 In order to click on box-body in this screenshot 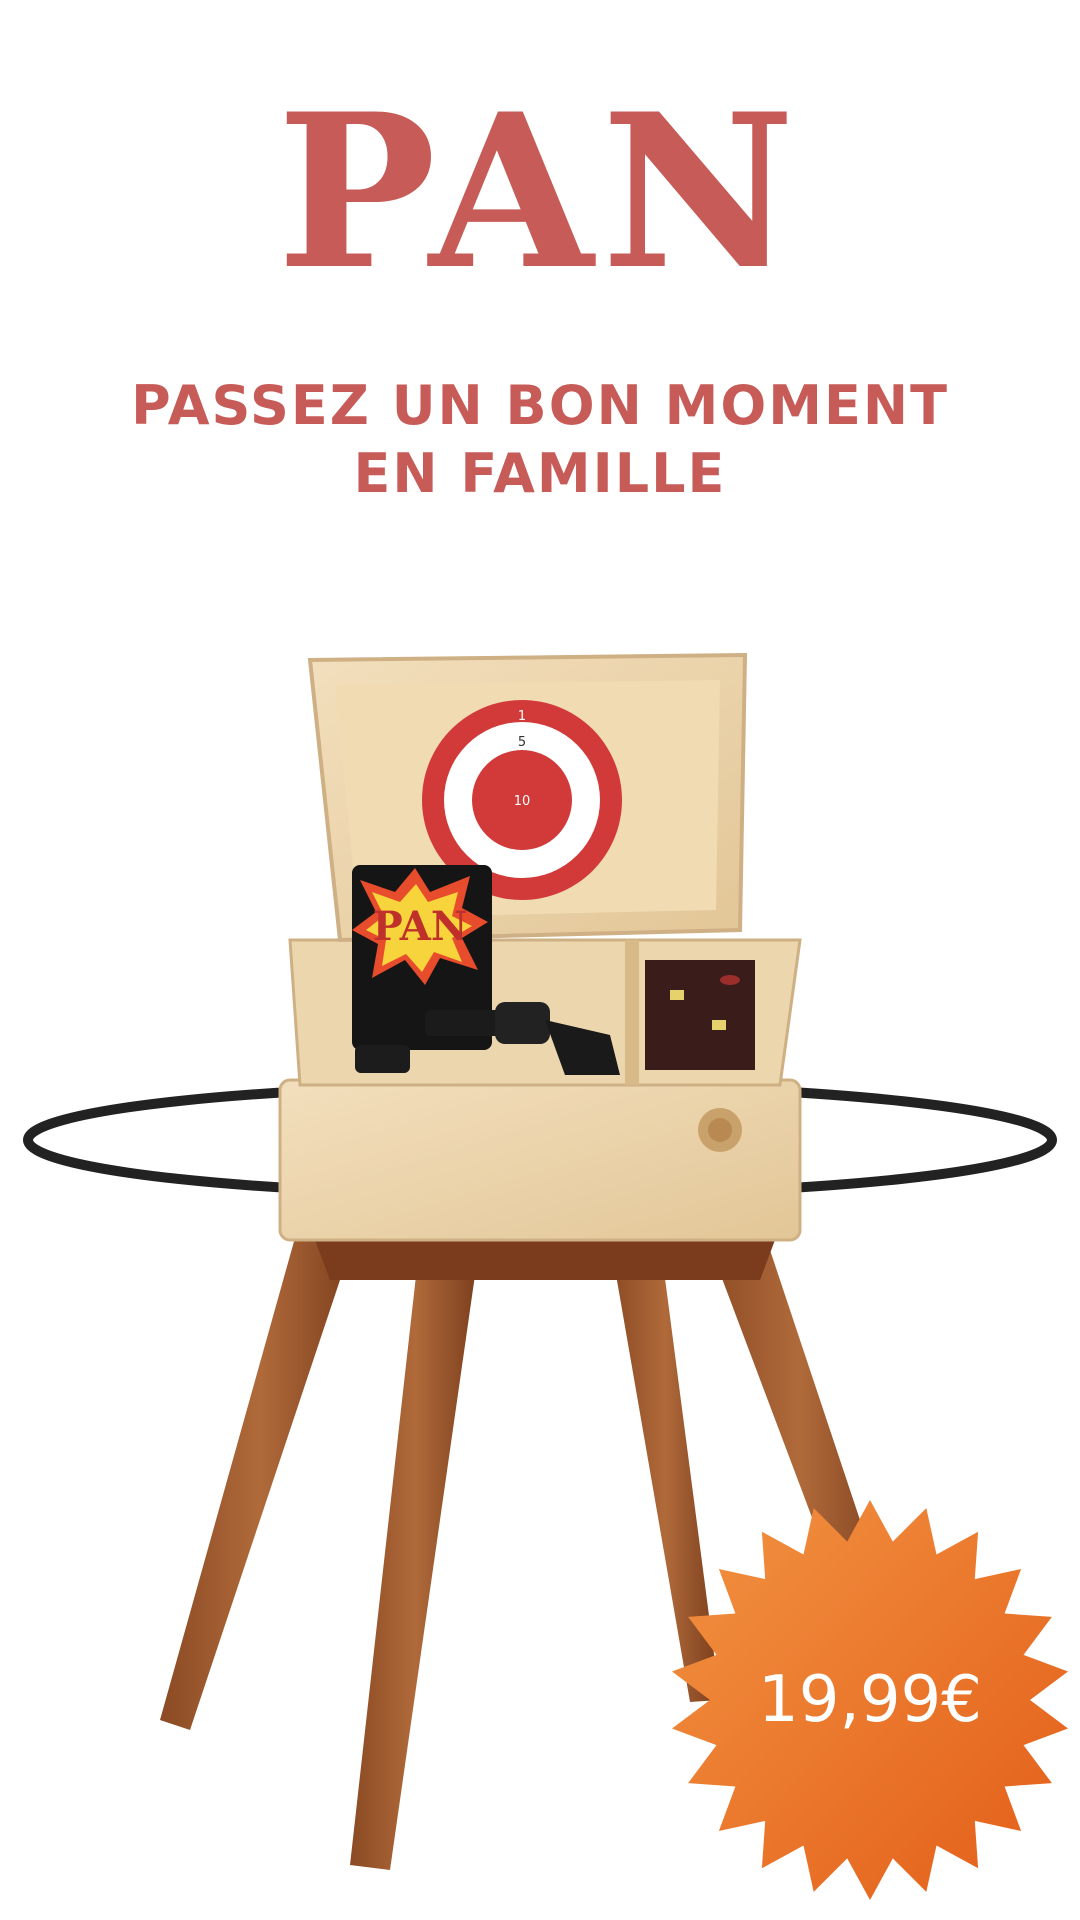, I will do `click(540, 1160)`.